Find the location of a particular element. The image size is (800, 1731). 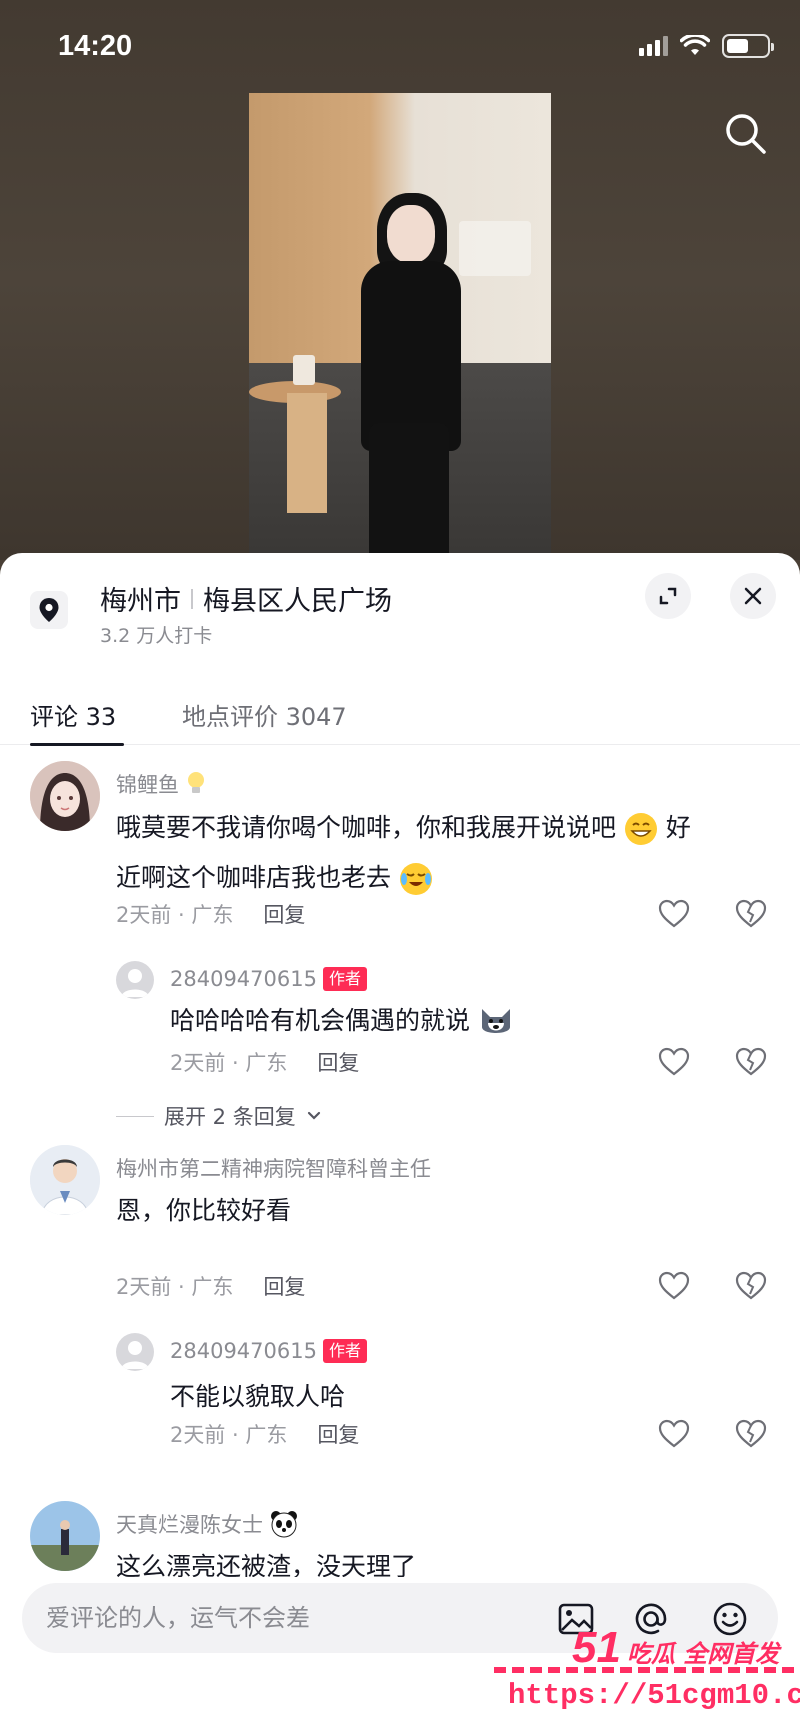

comment-text: 哦莫要不我请你喝个咖啡，你和我展开说说吧 好 近啊这个咖啡店我也老去 is located at coordinates (446, 853).